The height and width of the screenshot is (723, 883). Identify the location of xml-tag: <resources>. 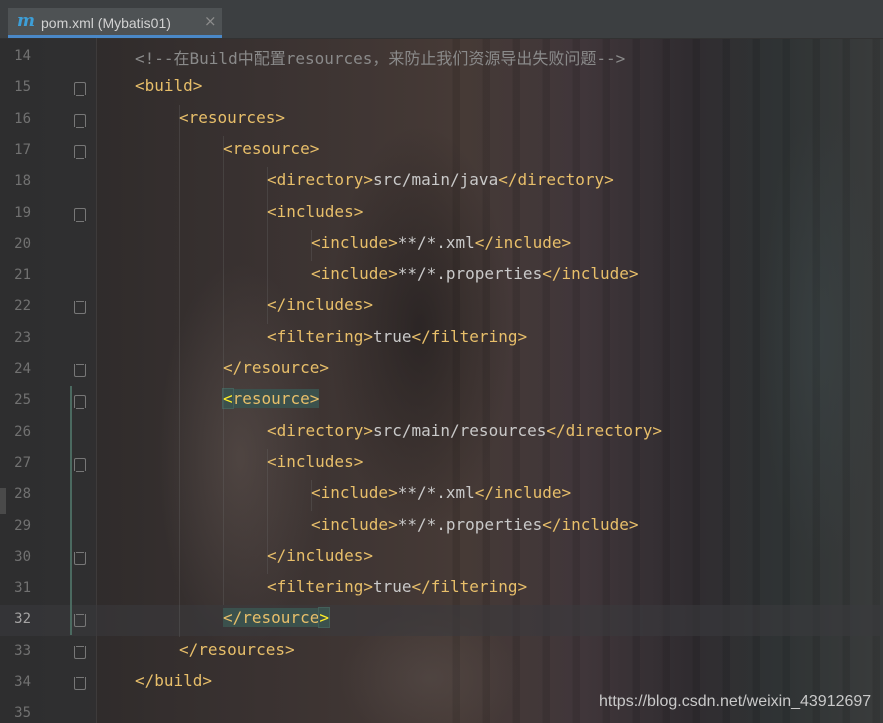
(232, 117).